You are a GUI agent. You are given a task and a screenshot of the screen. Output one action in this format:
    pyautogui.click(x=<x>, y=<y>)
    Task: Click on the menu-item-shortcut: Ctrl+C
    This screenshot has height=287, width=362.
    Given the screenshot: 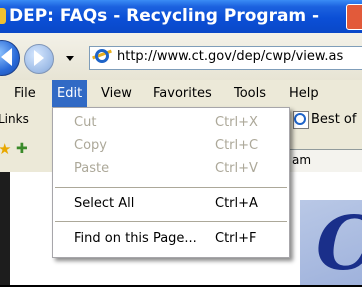 What is the action you would take?
    pyautogui.click(x=237, y=145)
    